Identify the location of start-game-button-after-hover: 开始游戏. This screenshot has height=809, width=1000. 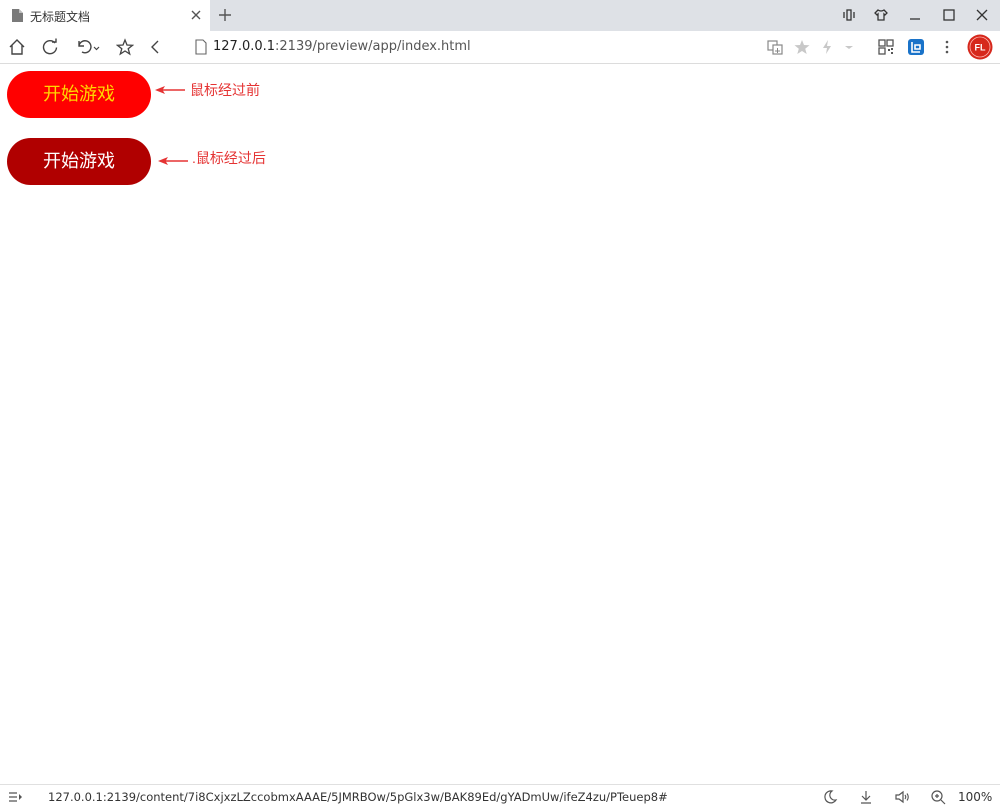
(79, 161).